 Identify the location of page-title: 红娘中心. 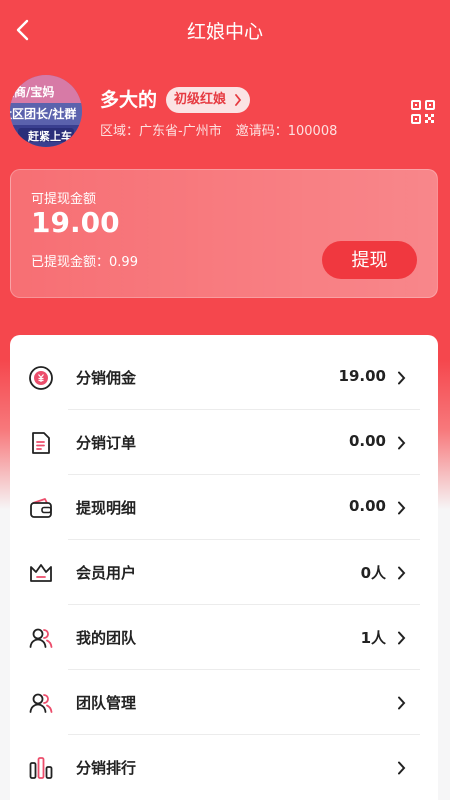
(224, 32).